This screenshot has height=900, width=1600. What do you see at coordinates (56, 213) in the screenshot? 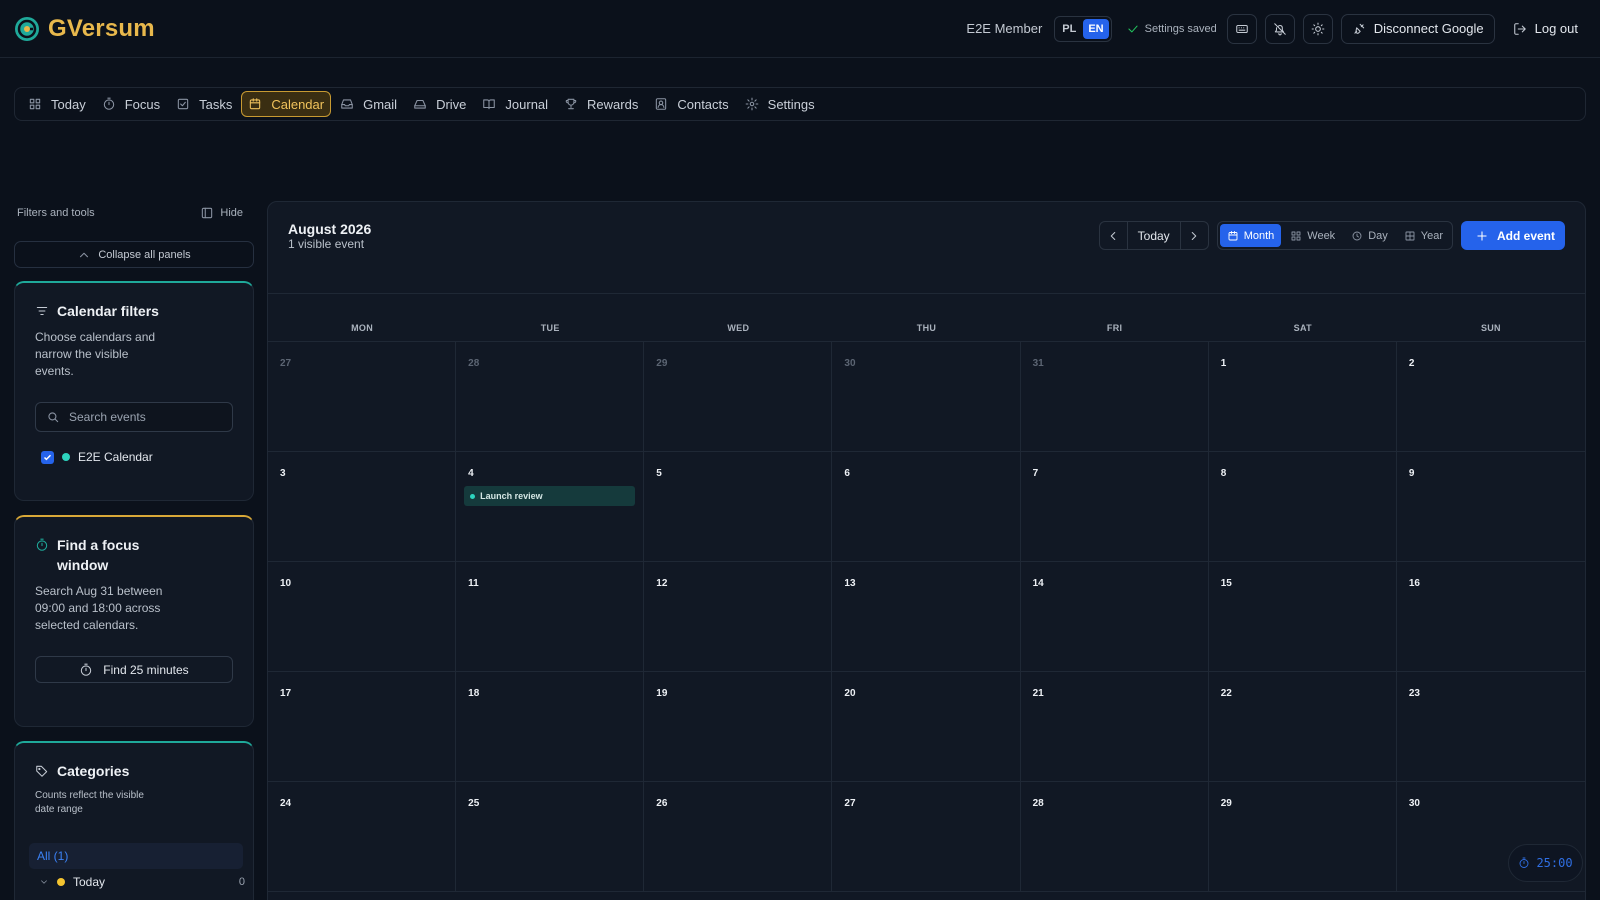
I see `sidebar-title: Filters and tools` at bounding box center [56, 213].